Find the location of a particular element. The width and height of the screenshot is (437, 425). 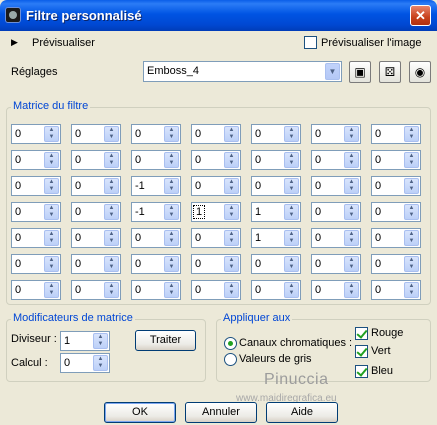

ok-button: OK is located at coordinates (140, 412).